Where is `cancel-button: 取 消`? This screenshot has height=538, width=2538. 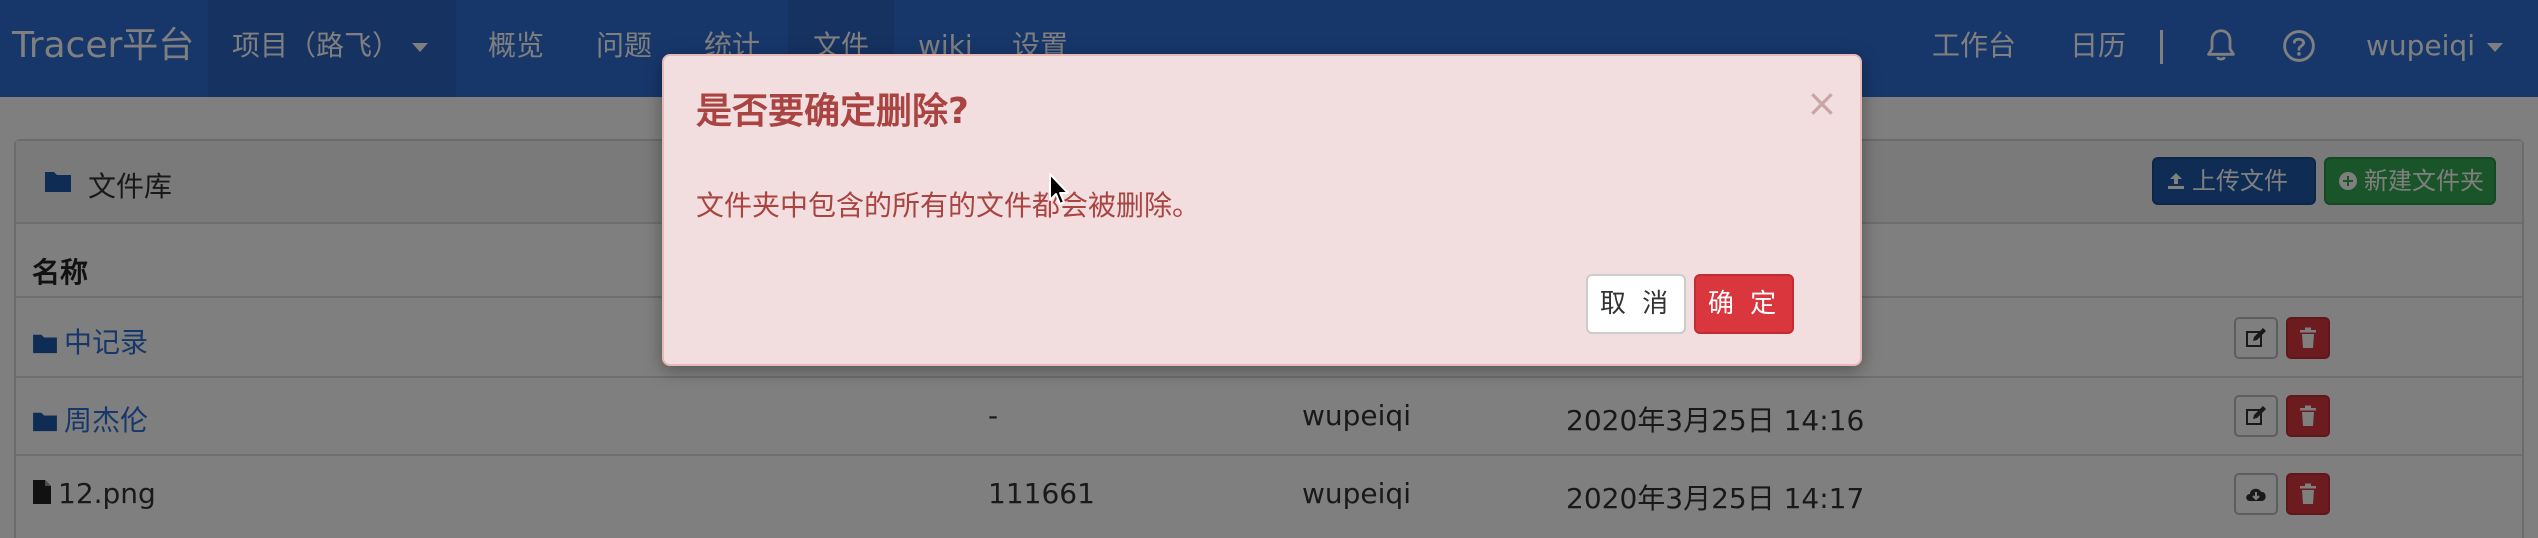 cancel-button: 取 消 is located at coordinates (1636, 304).